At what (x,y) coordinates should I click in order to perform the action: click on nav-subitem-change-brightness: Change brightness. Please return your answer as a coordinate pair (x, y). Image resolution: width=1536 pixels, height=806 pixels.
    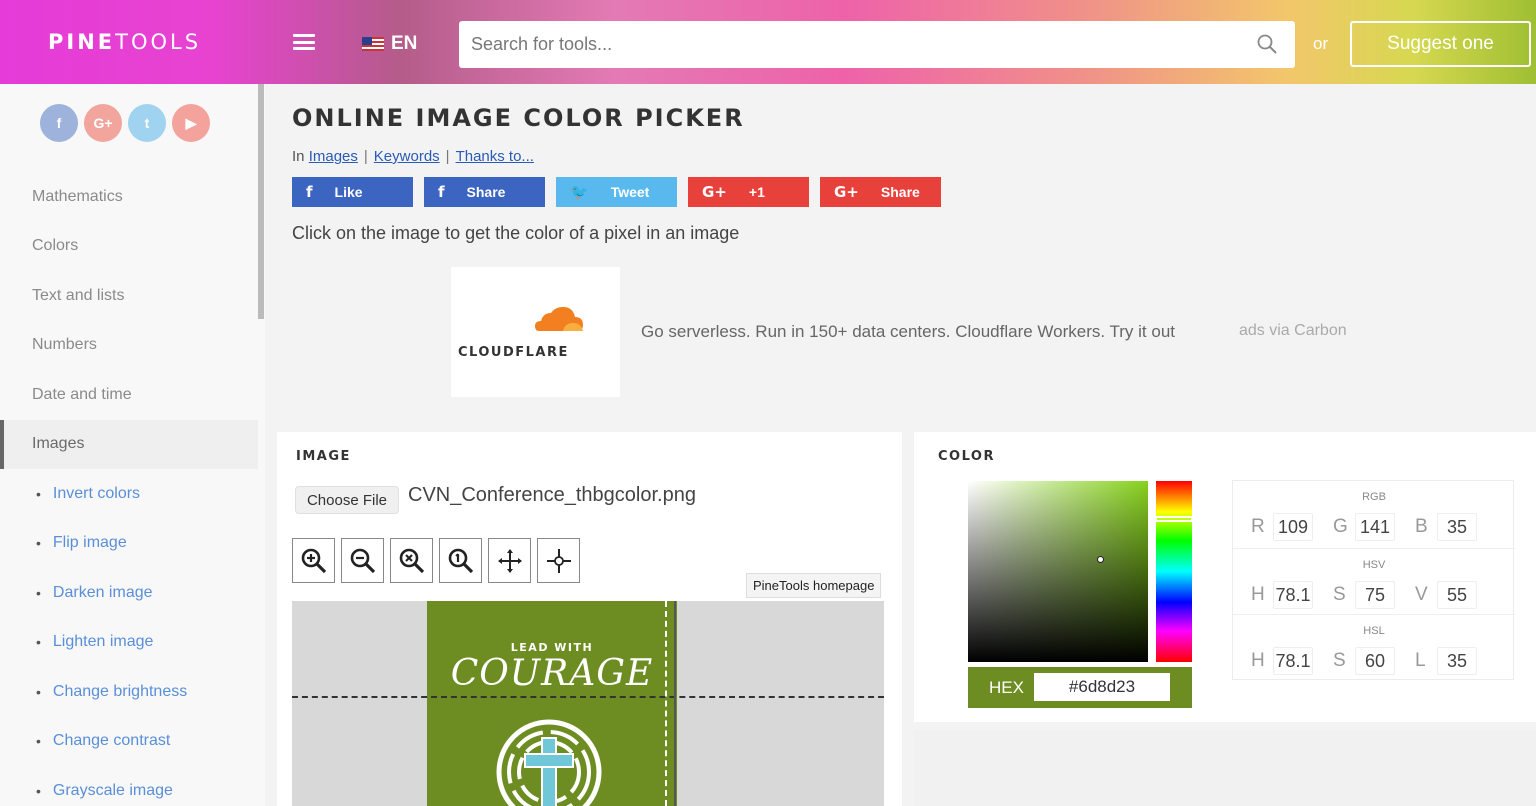
    Looking at the image, I should click on (129, 692).